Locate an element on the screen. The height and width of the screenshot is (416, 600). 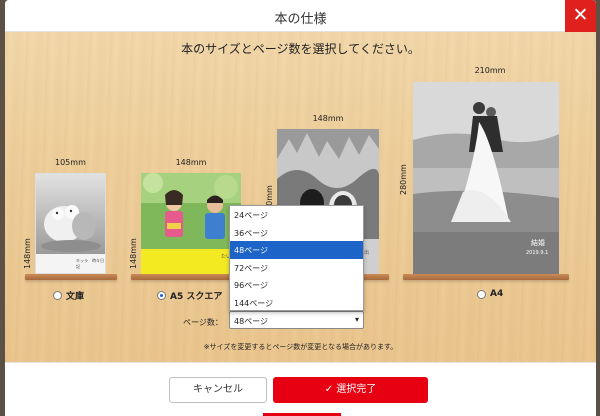
a4-radio is located at coordinates (481, 294).